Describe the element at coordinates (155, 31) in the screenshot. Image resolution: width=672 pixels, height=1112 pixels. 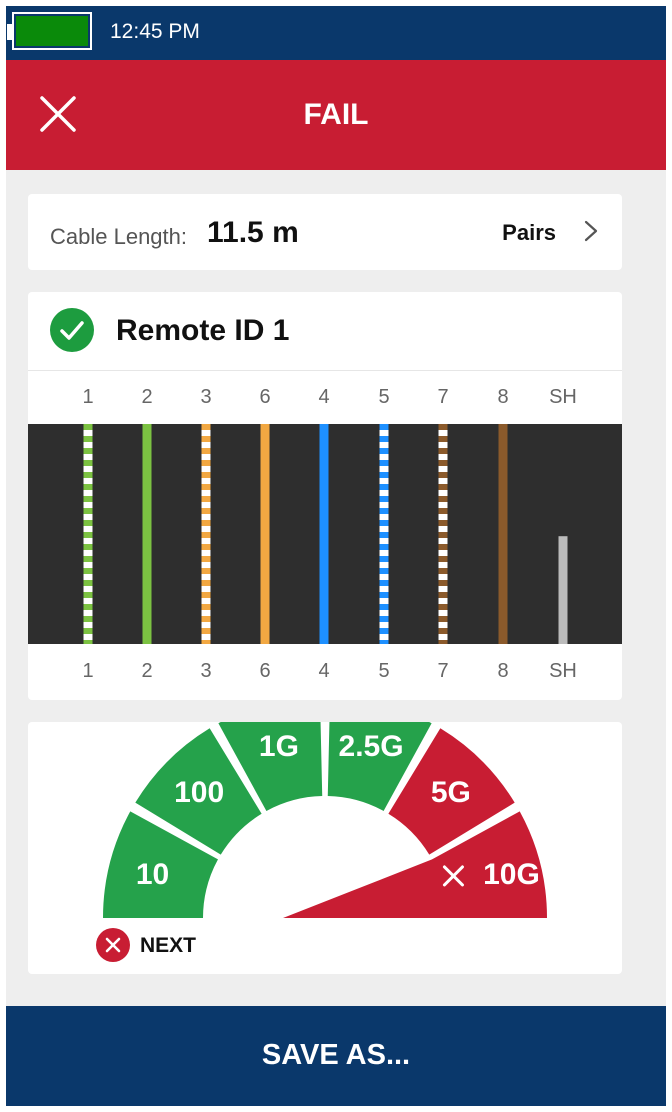
I see `status-time: 12:45 PM` at that location.